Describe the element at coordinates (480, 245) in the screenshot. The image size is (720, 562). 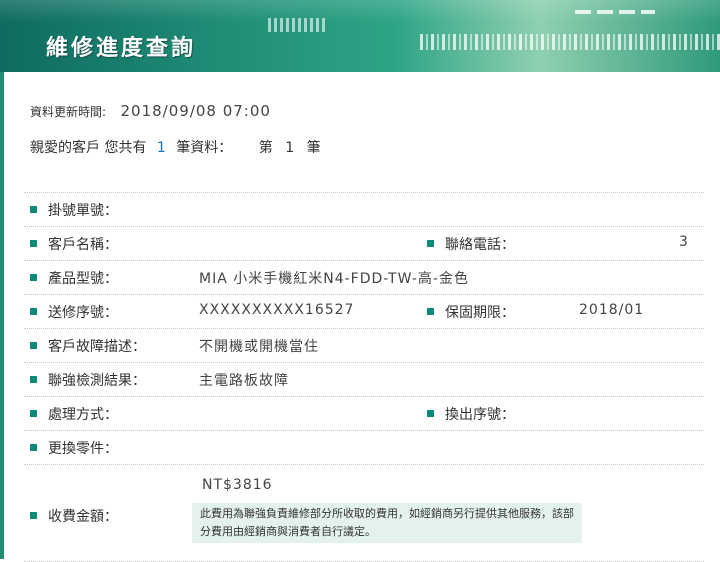
I see `phone-label: 聯絡電話：` at that location.